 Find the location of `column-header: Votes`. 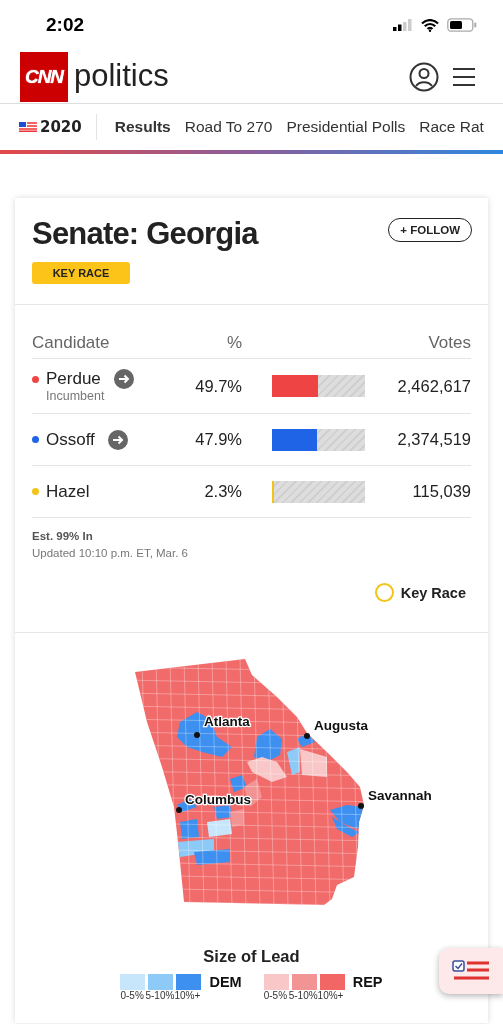

column-header: Votes is located at coordinates (449, 343).